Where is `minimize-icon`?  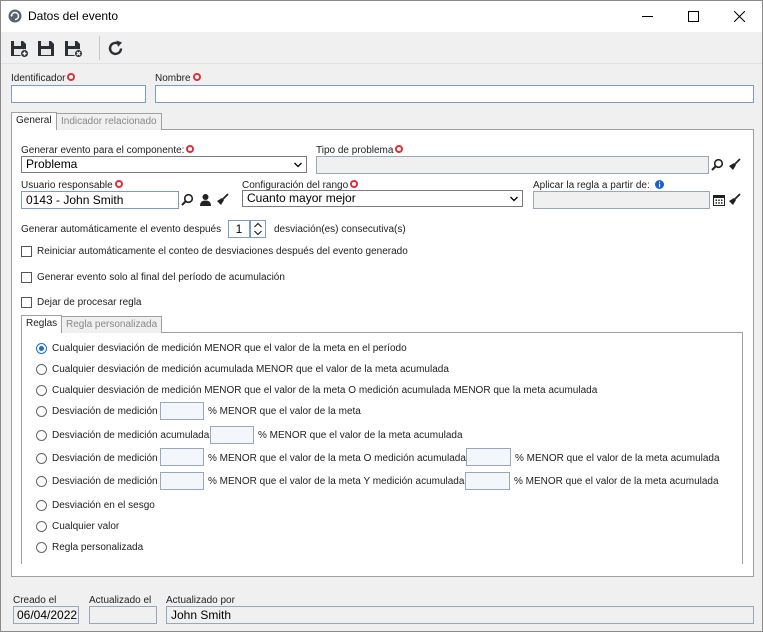 minimize-icon is located at coordinates (647, 16).